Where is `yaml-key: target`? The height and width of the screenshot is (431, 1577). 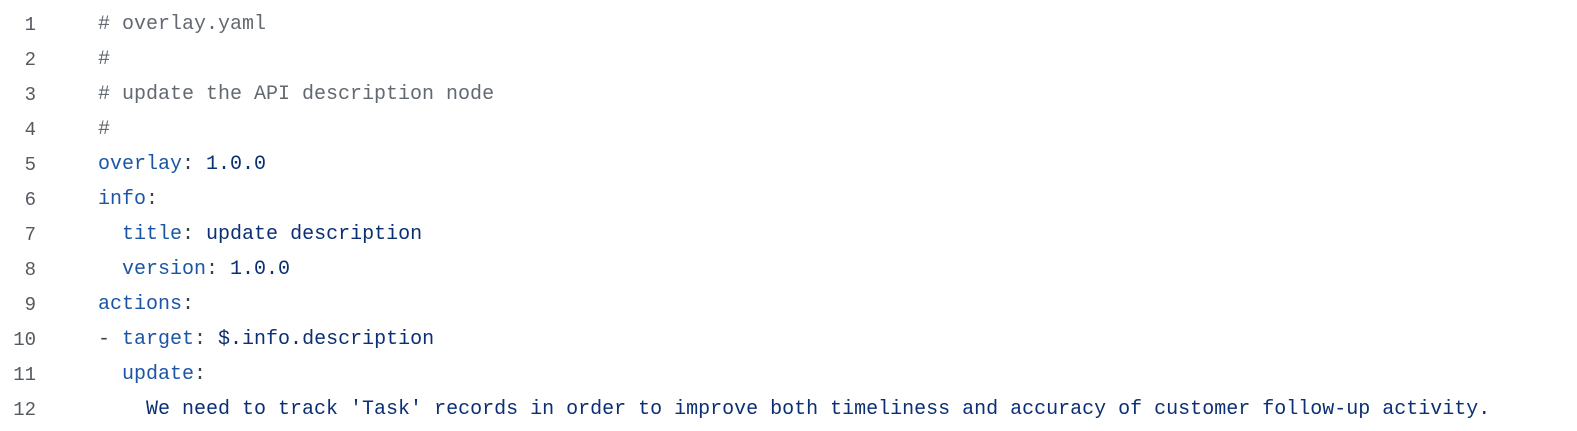
yaml-key: target is located at coordinates (158, 339).